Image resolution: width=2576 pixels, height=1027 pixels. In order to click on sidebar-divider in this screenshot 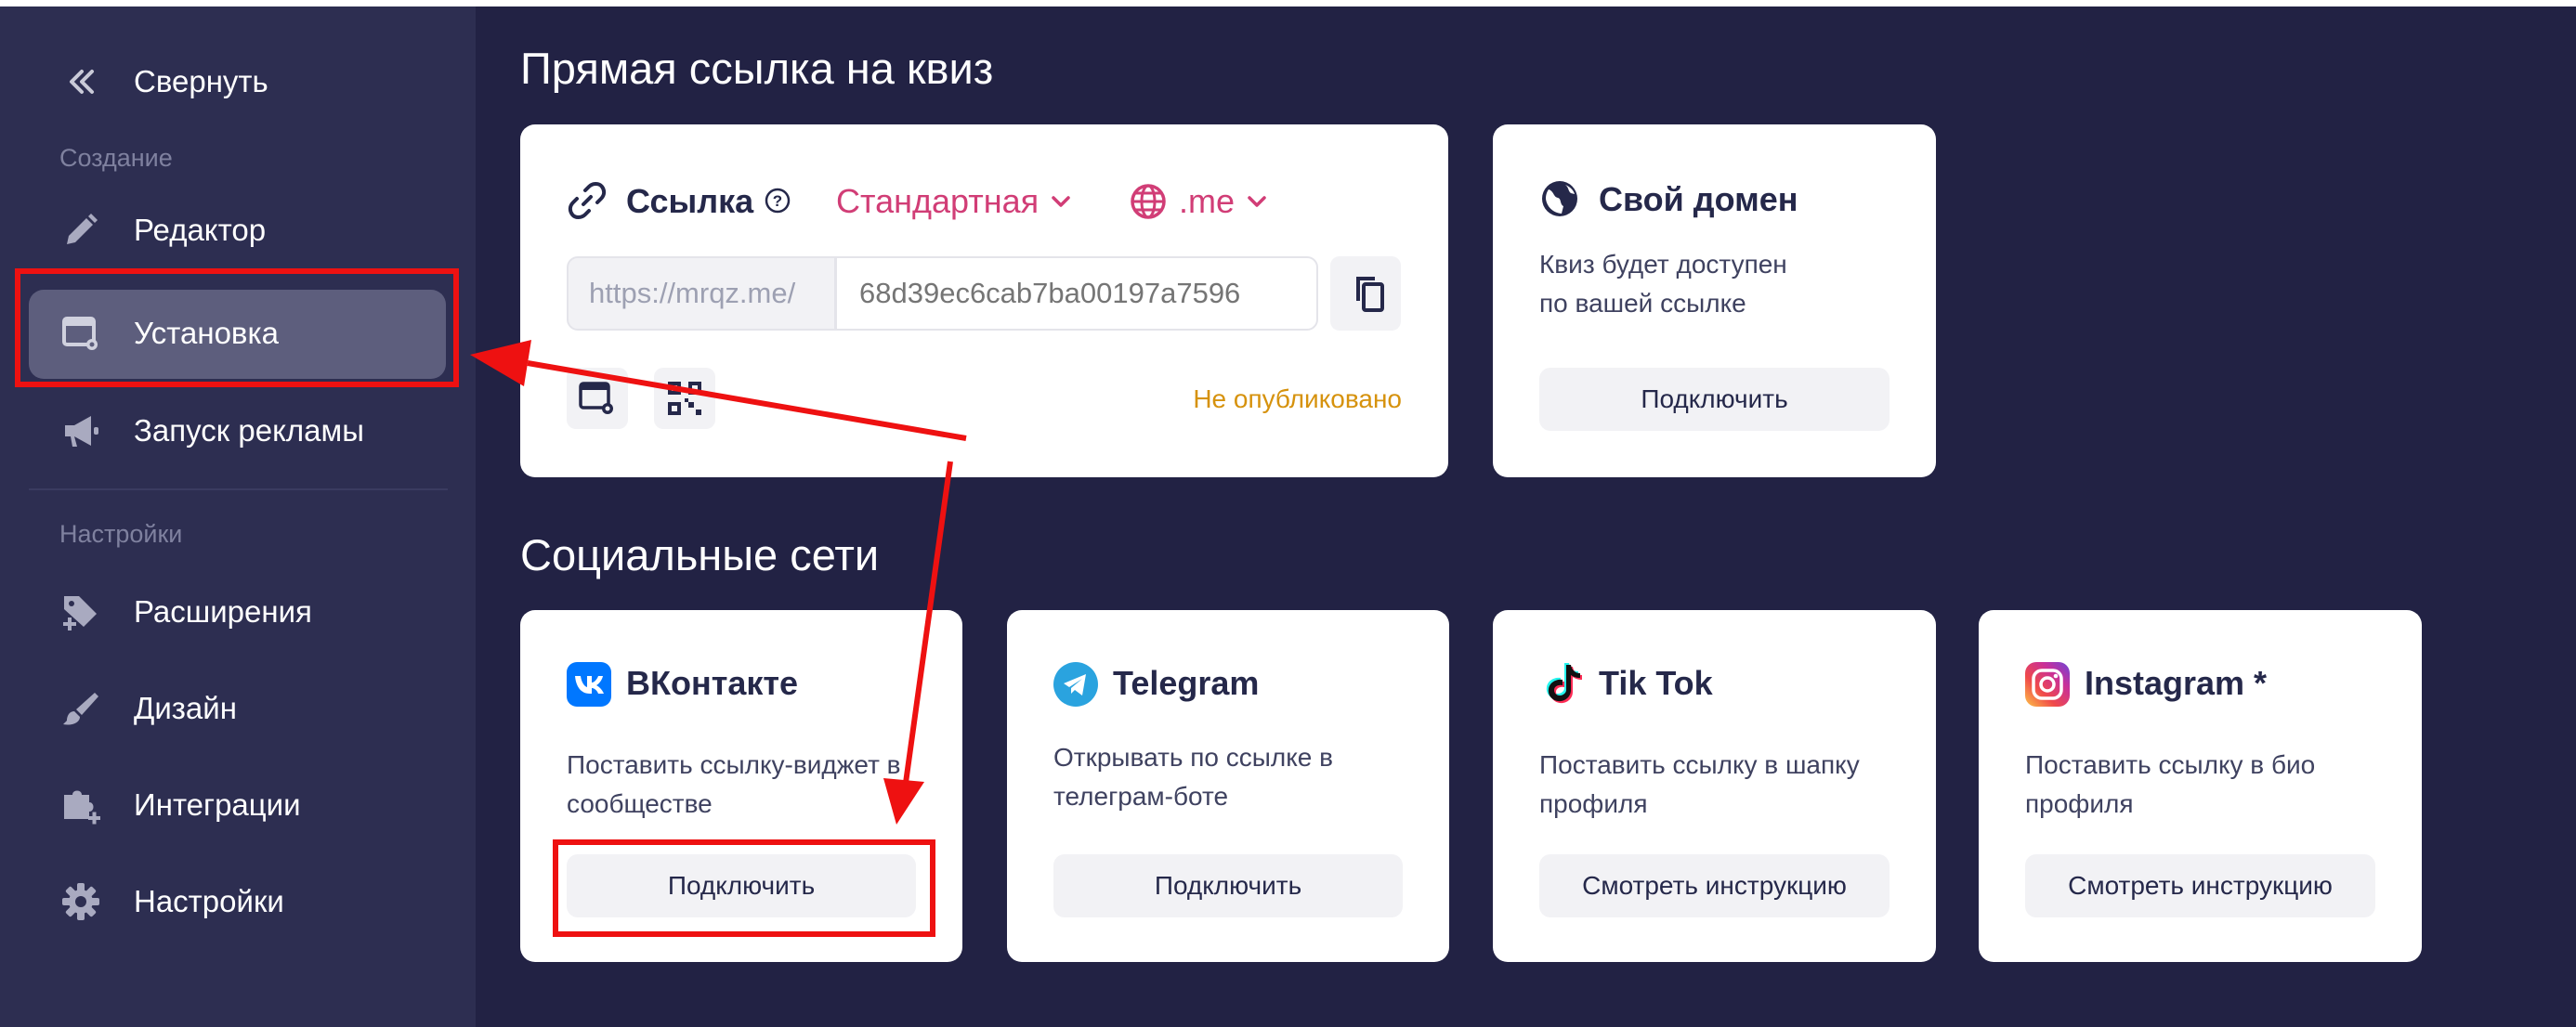, I will do `click(238, 489)`.